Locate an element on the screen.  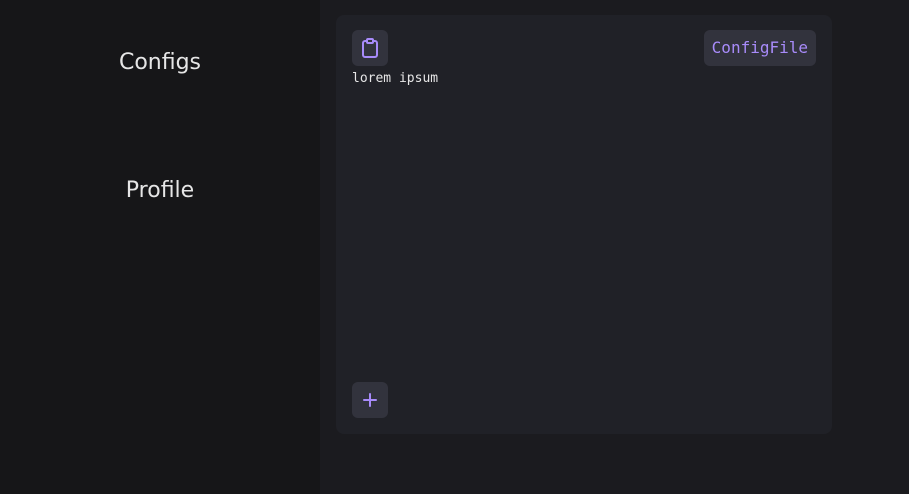
plus-icon is located at coordinates (370, 400).